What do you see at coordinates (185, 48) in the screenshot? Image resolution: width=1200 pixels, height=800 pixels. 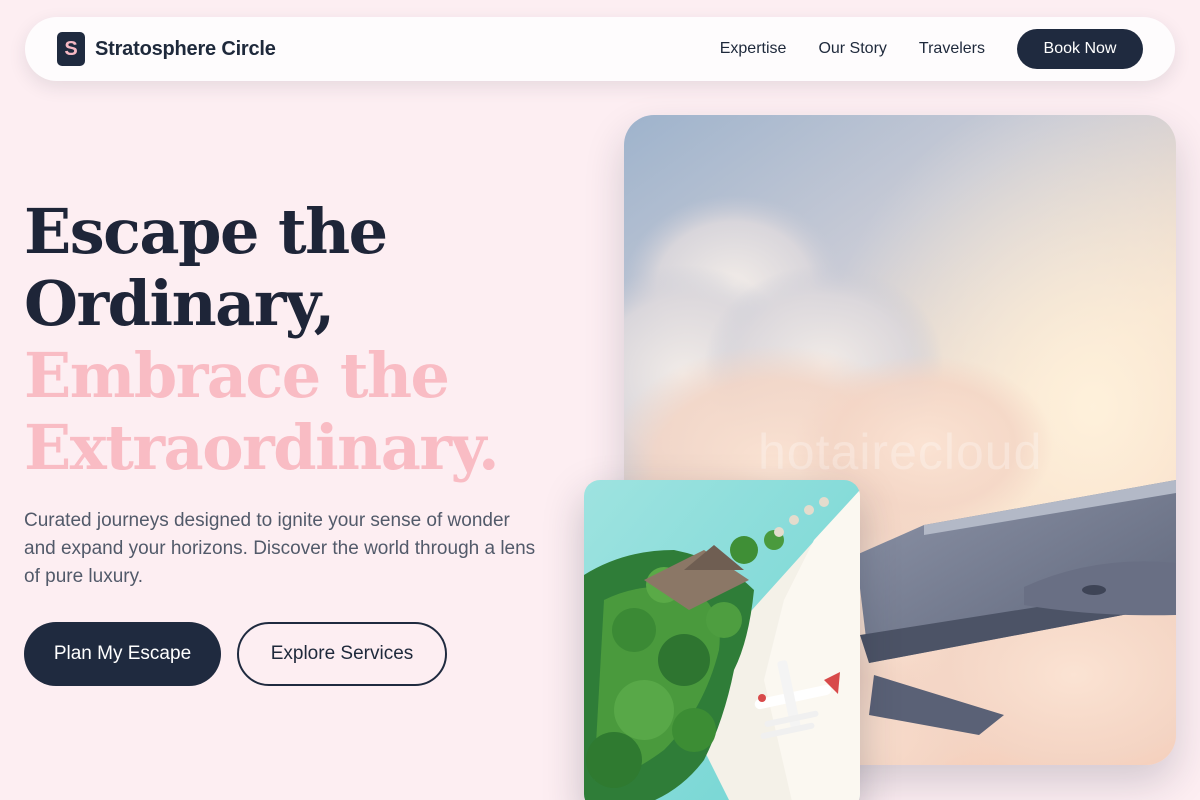 I see `brand-name: Stratosphere Circle` at bounding box center [185, 48].